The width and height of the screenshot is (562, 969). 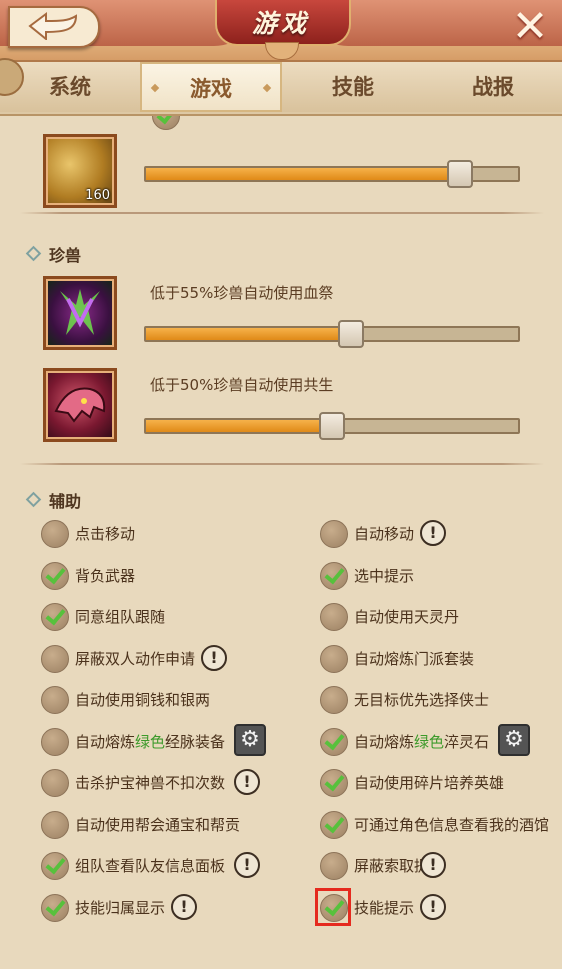 I want to click on back-button, so click(x=54, y=27).